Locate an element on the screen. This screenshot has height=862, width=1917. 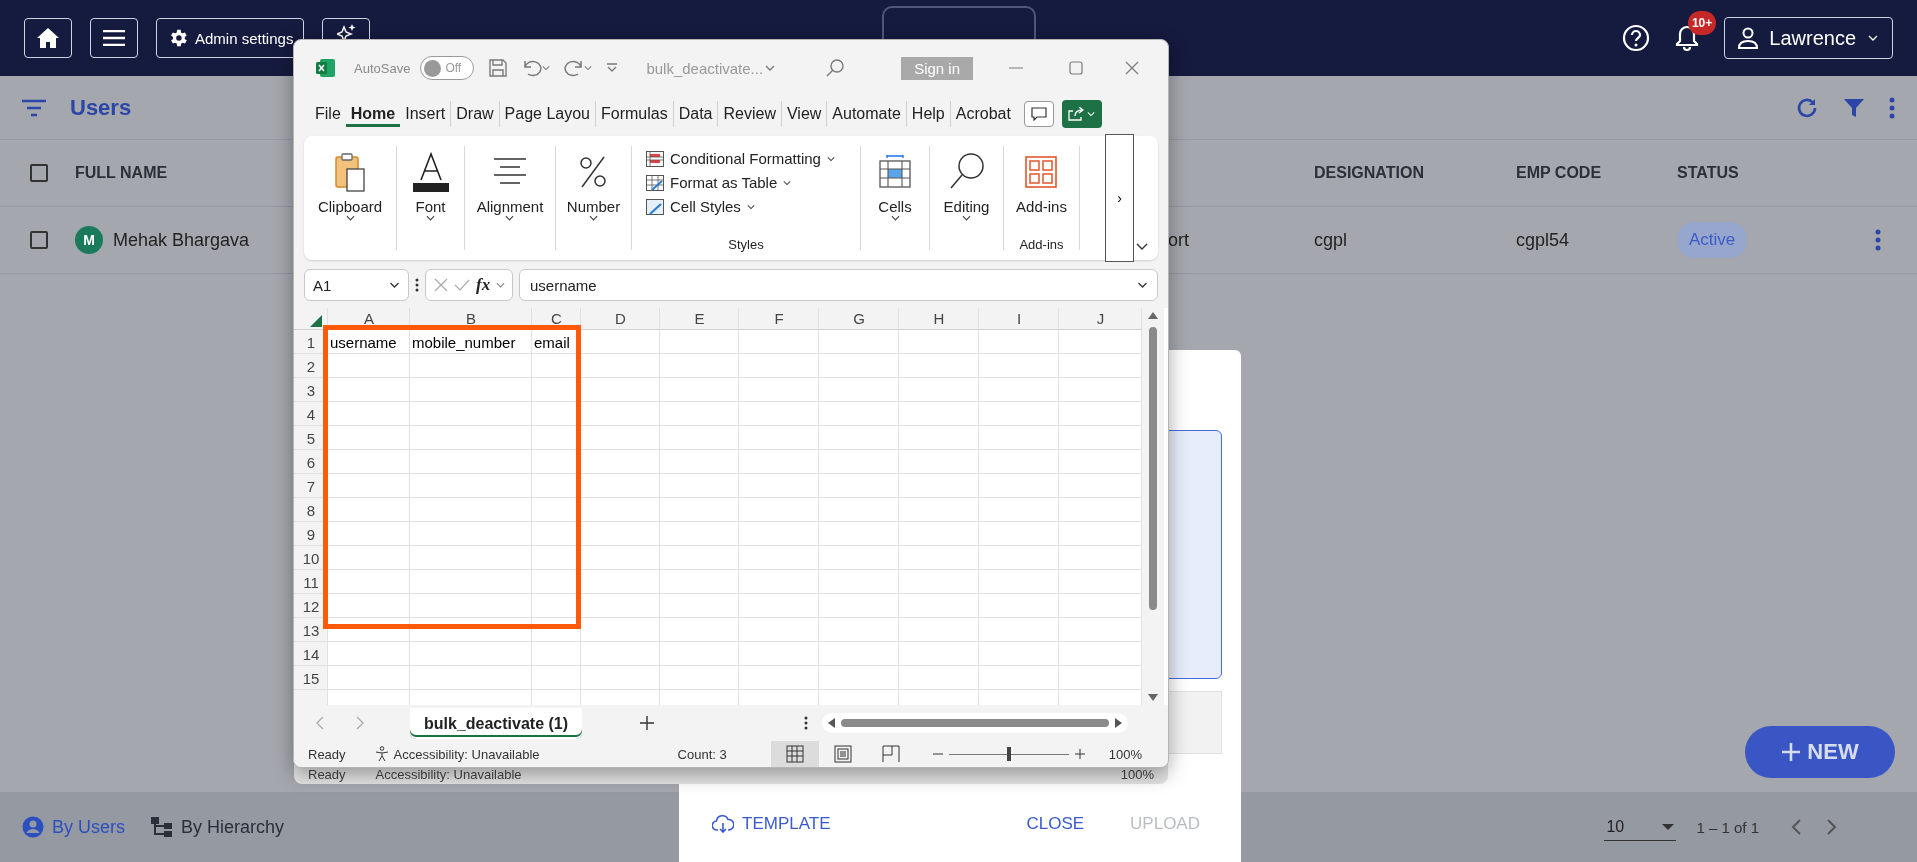
previous-sheet-icon is located at coordinates (320, 723).